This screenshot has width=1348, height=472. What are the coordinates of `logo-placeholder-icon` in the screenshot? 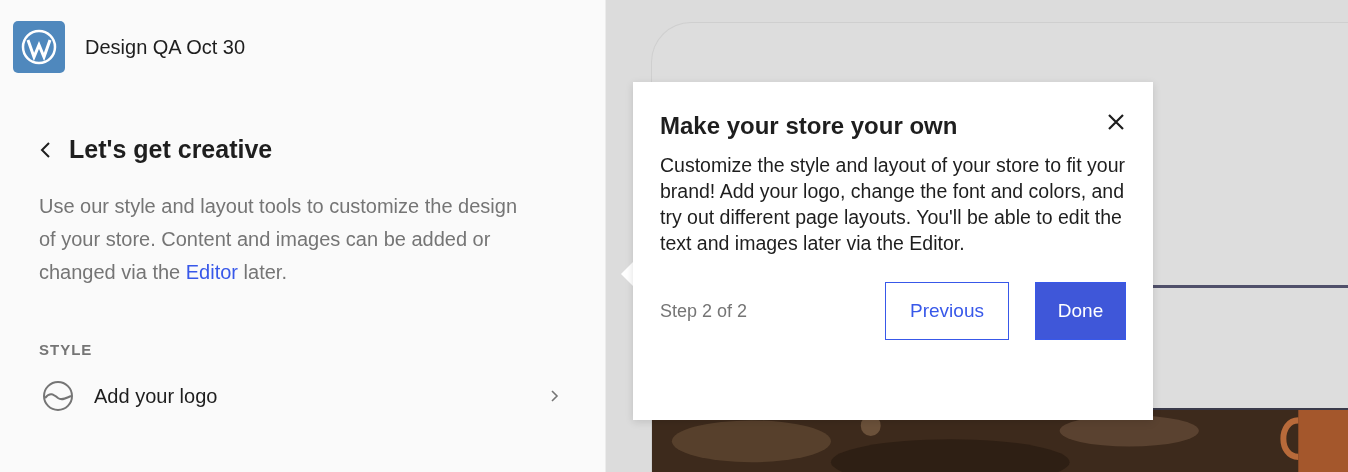 It's located at (58, 396).